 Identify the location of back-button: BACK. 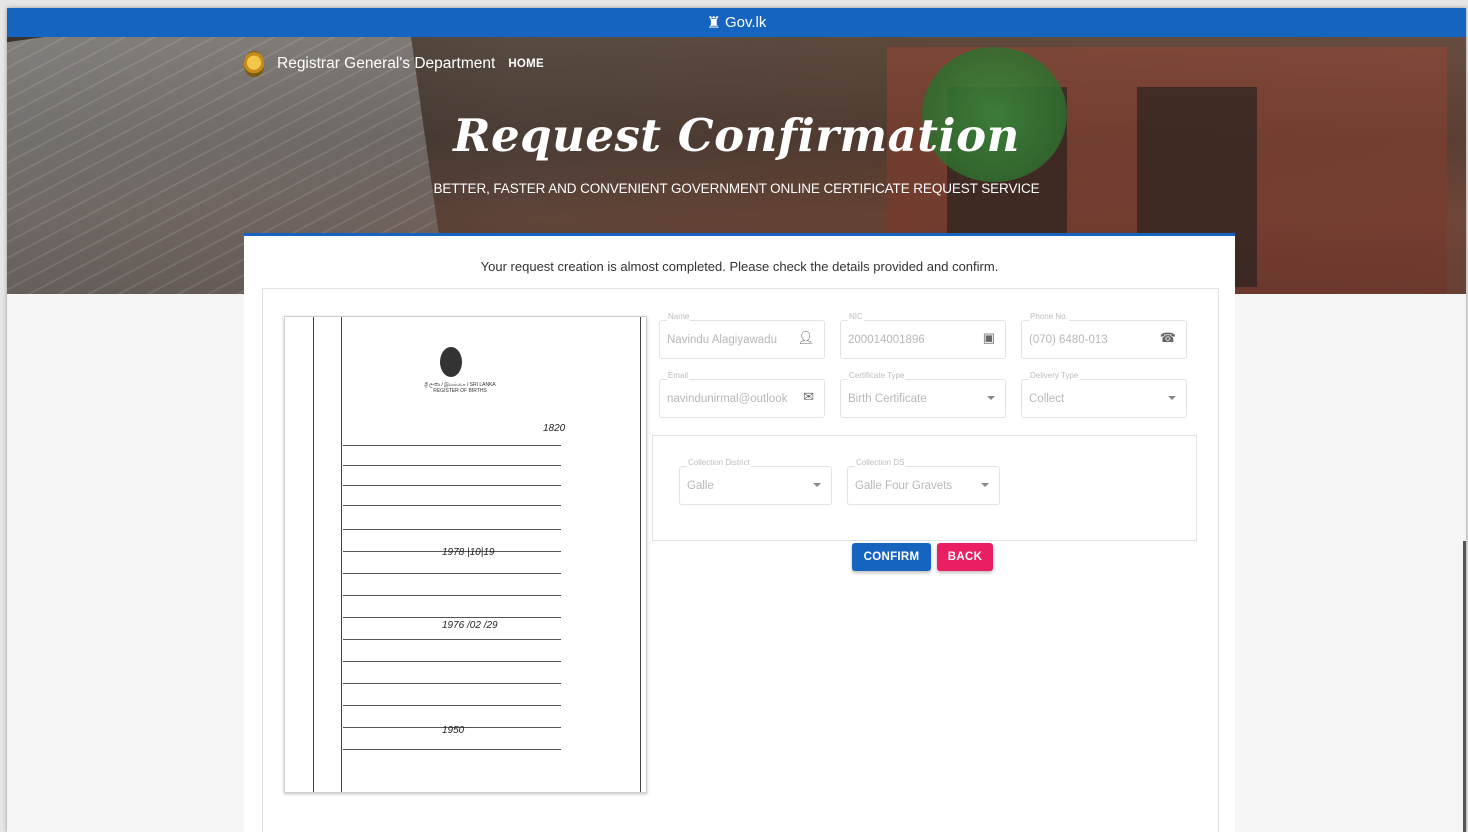
(965, 557).